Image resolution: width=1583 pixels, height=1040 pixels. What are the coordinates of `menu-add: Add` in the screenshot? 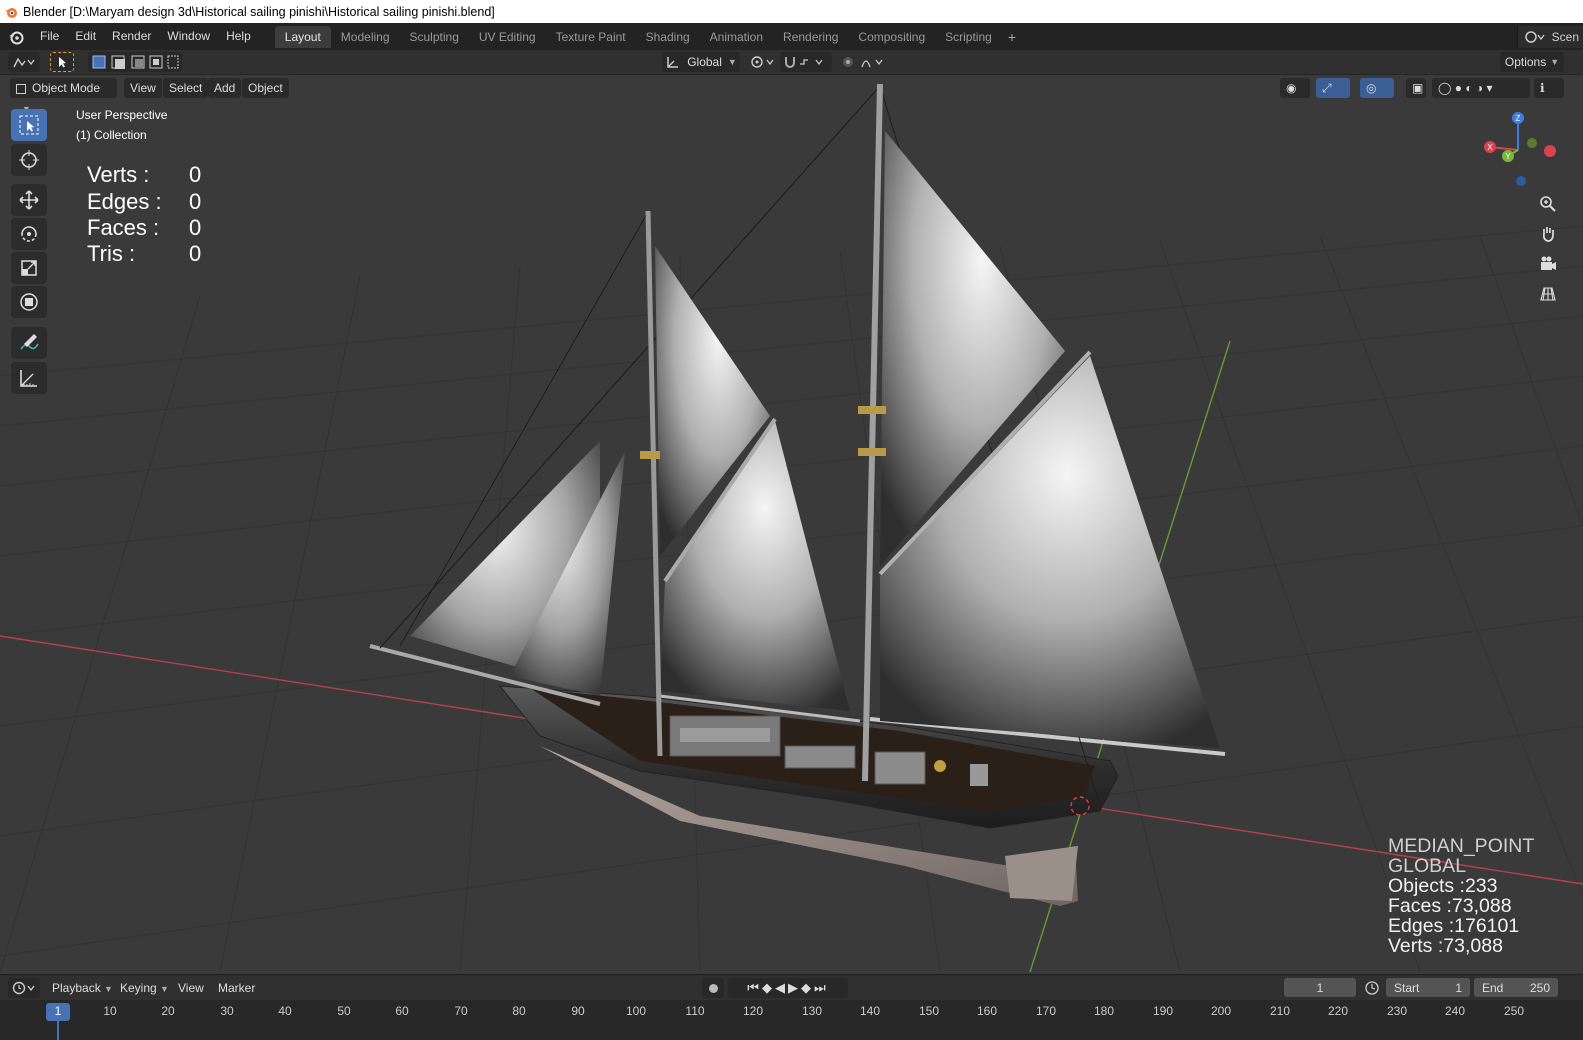 It's located at (225, 88).